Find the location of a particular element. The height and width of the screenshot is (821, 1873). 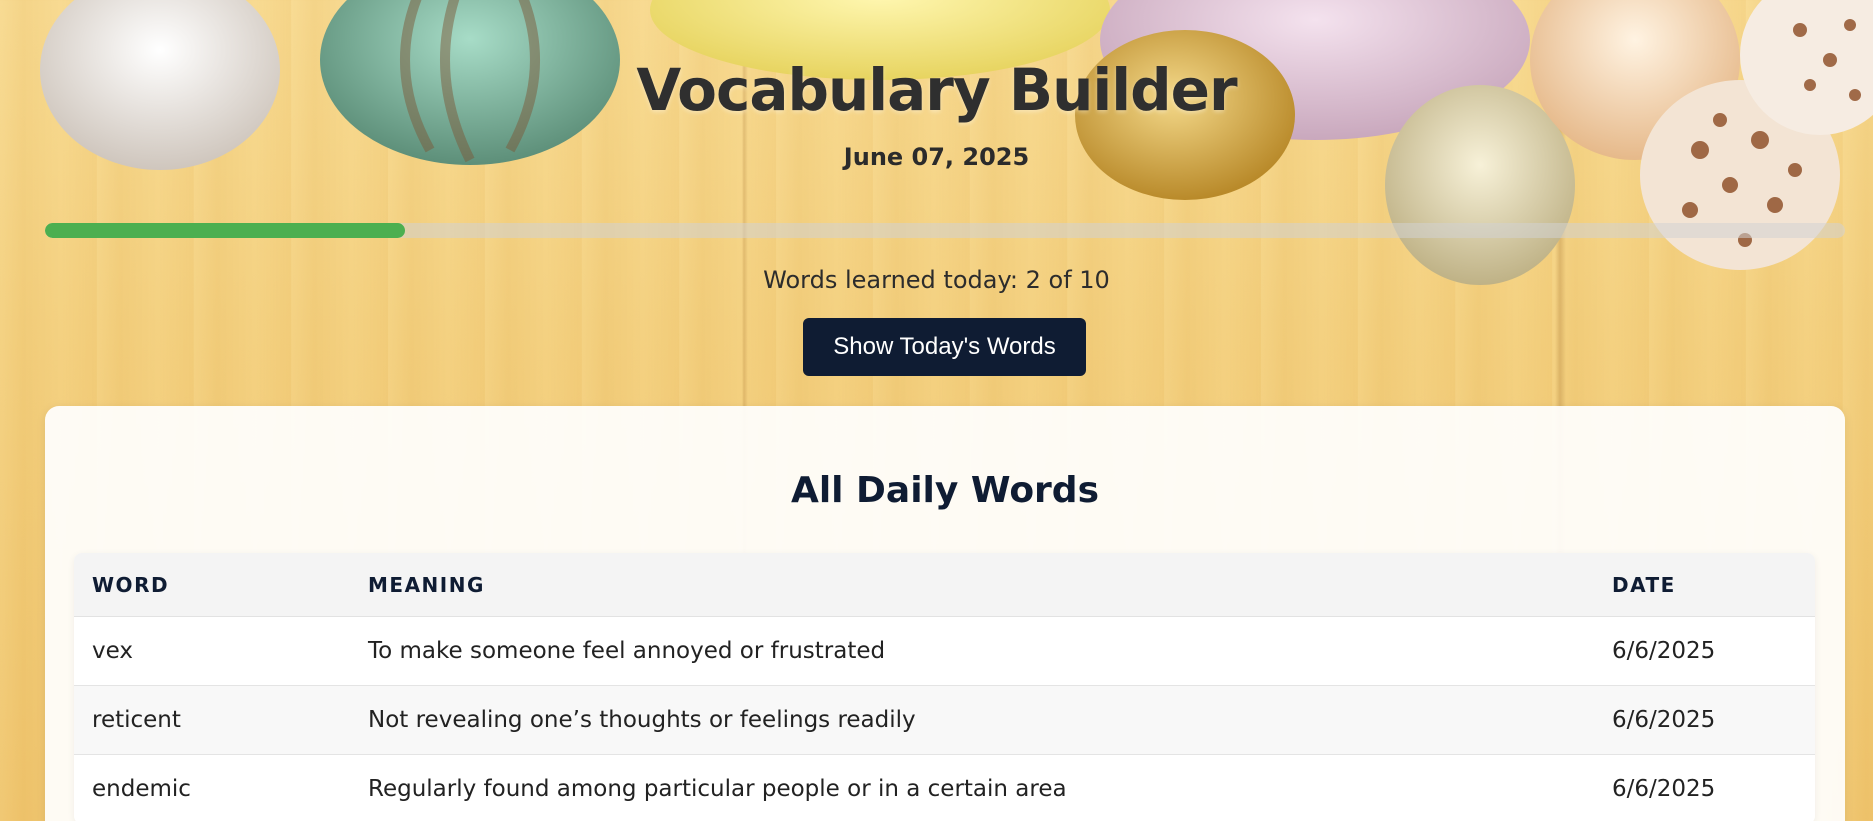

column-header-word: WORD is located at coordinates (212, 585).